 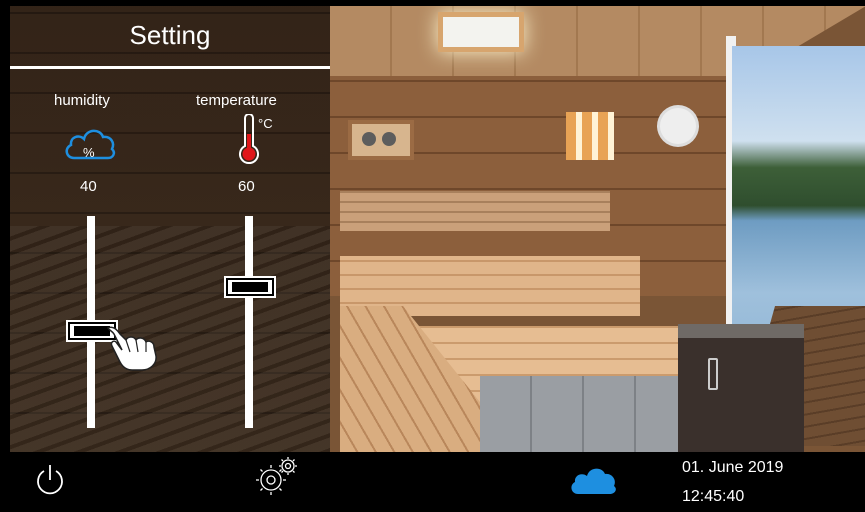 What do you see at coordinates (590, 136) in the screenshot?
I see `wall-lamp` at bounding box center [590, 136].